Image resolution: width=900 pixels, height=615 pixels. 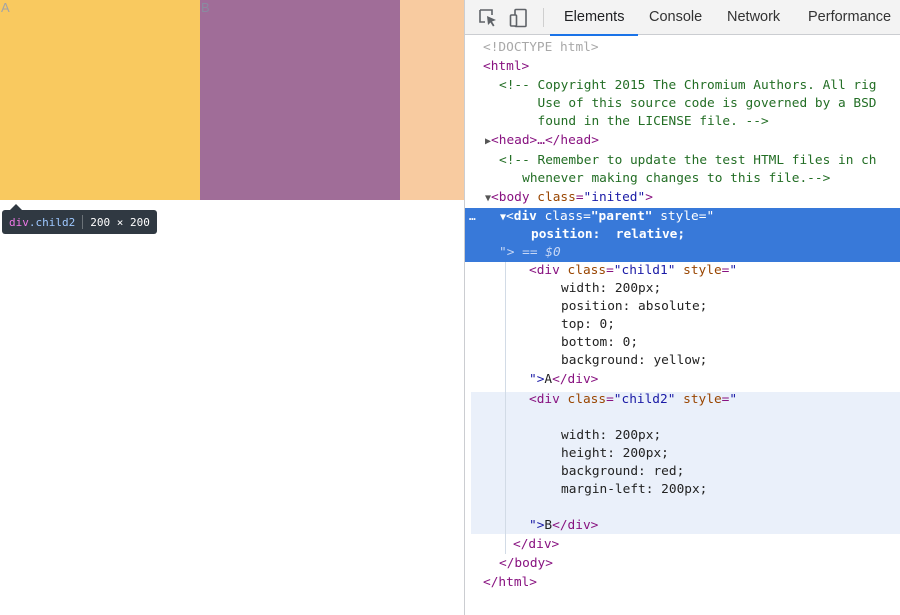 What do you see at coordinates (682, 583) in the screenshot?
I see `tree-html-close: </html>` at bounding box center [682, 583].